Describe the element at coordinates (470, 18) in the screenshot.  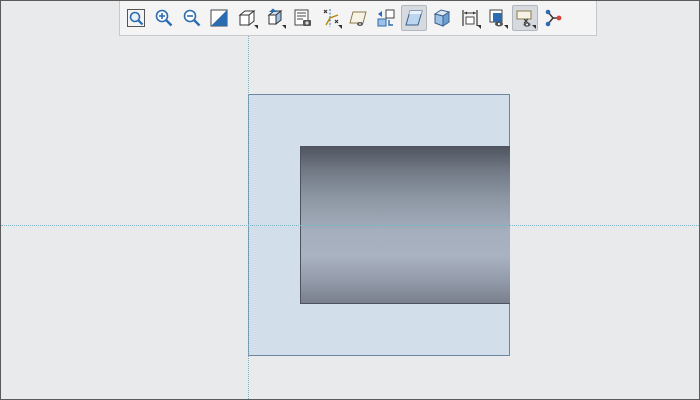
I see `dimension-display-button` at that location.